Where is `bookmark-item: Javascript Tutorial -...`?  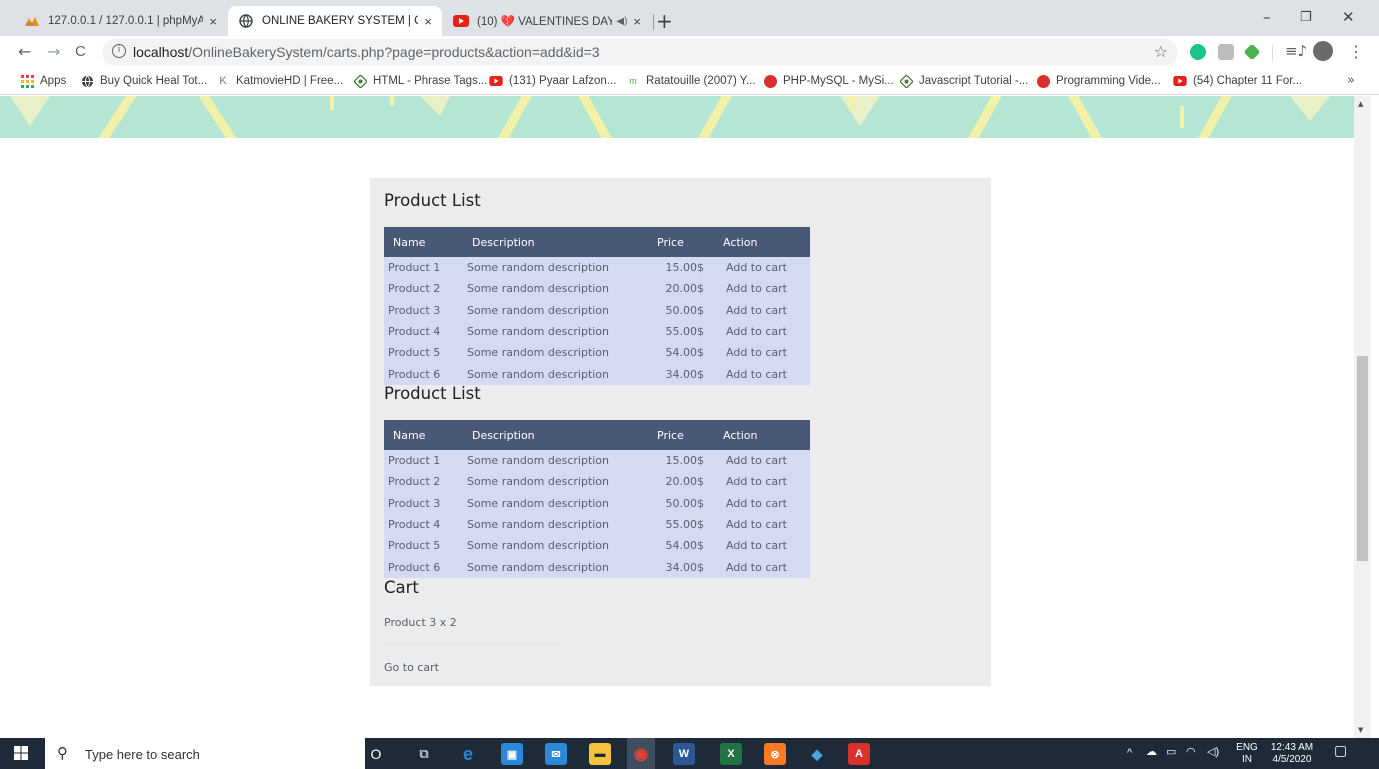
bookmark-item: Javascript Tutorial -... is located at coordinates (963, 81).